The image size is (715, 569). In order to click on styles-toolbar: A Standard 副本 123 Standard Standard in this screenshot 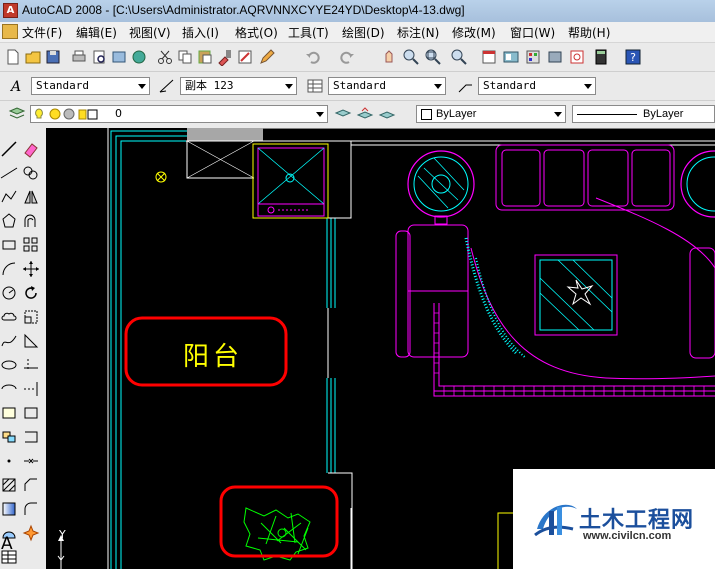, I will do `click(357, 86)`.